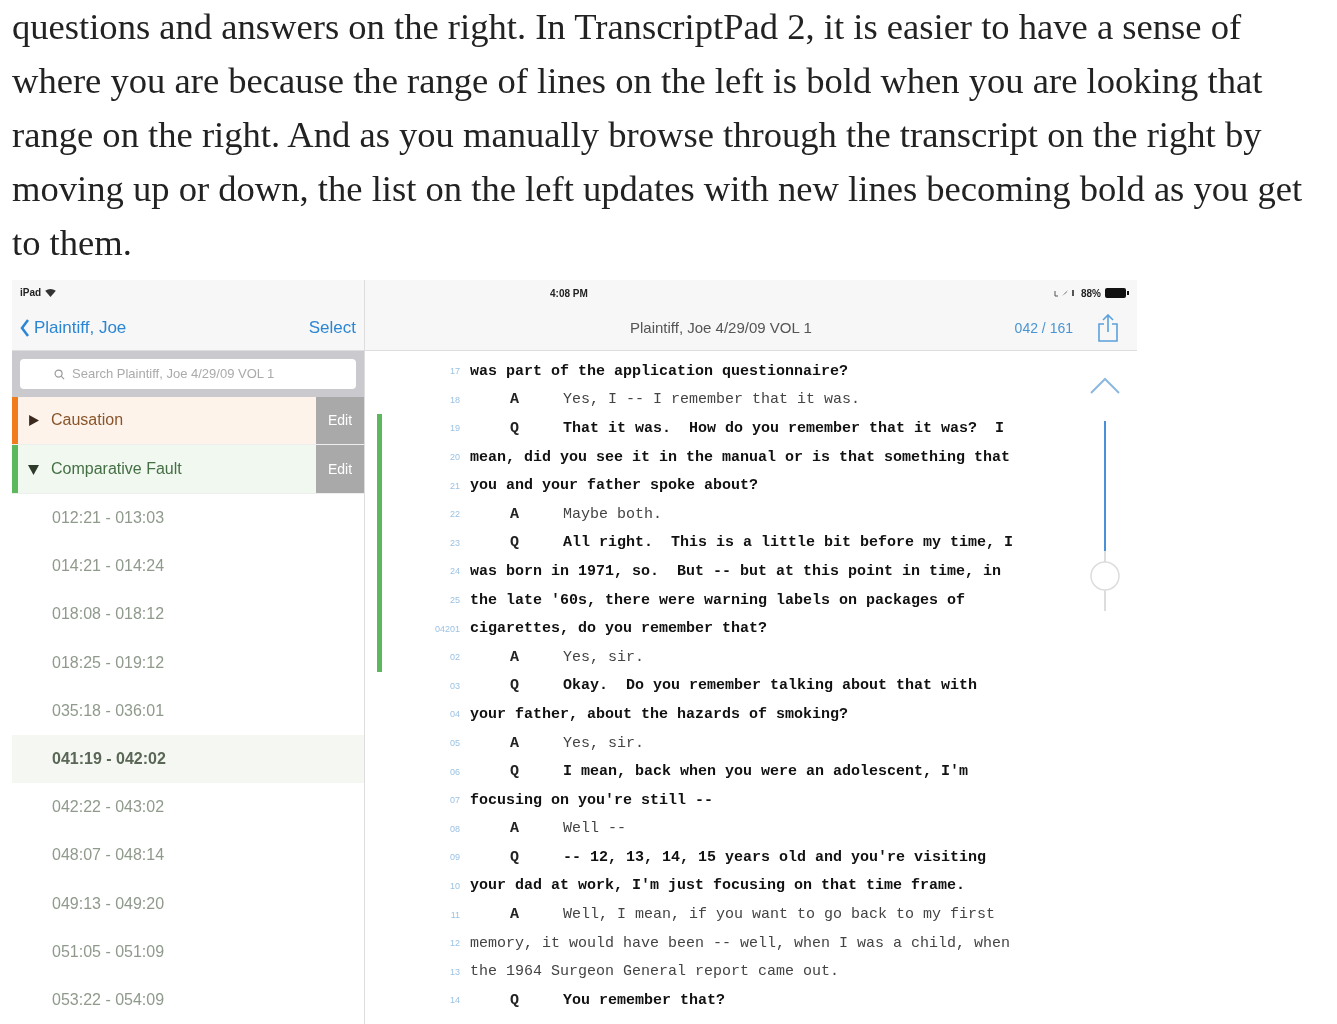  Describe the element at coordinates (455, 571) in the screenshot. I see `line-number: 24` at that location.